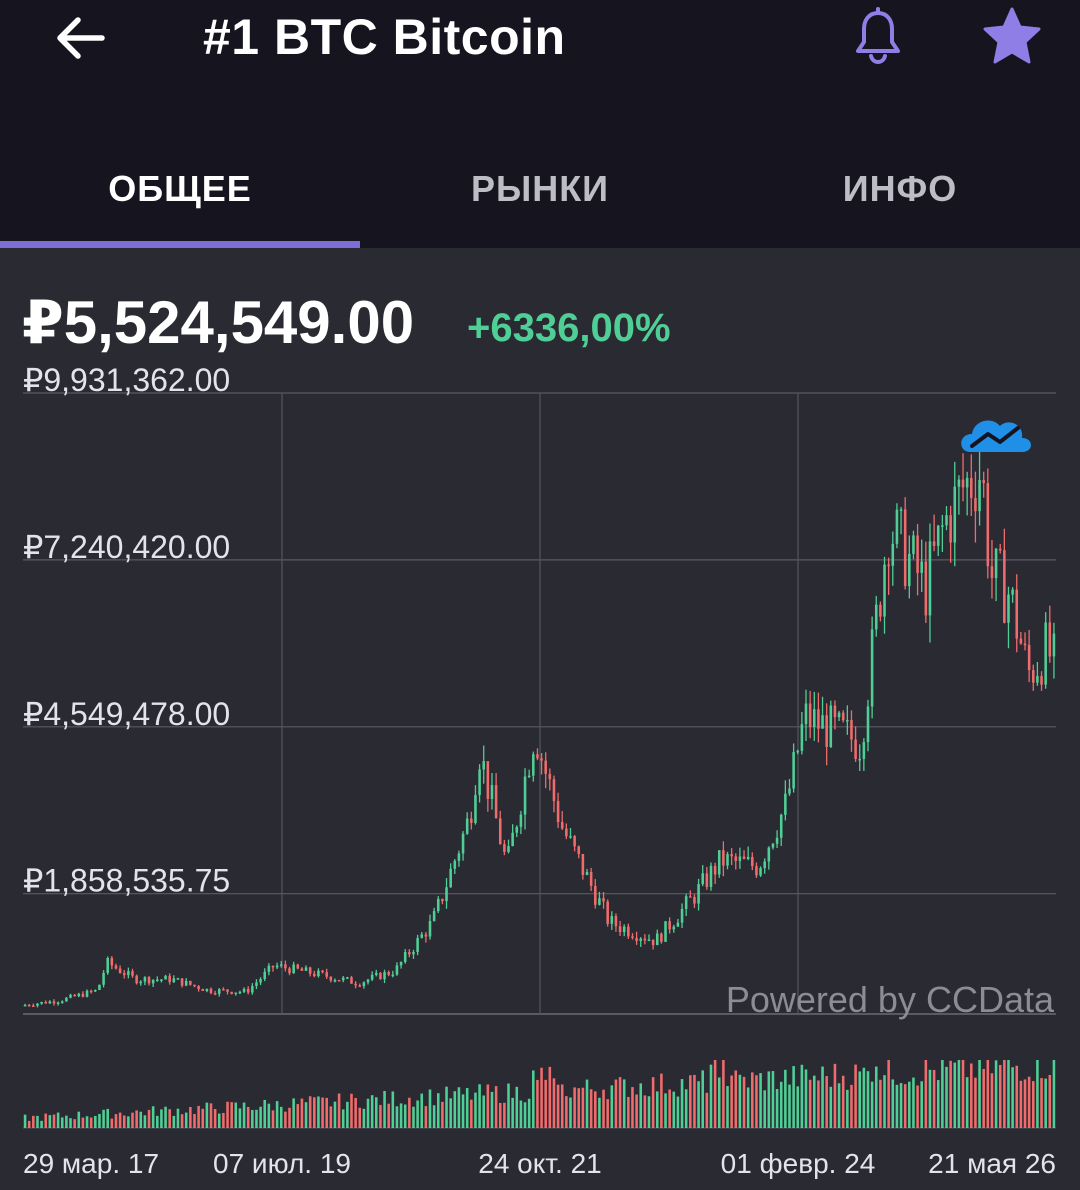 The image size is (1080, 1190). I want to click on star-icon, so click(1012, 35).